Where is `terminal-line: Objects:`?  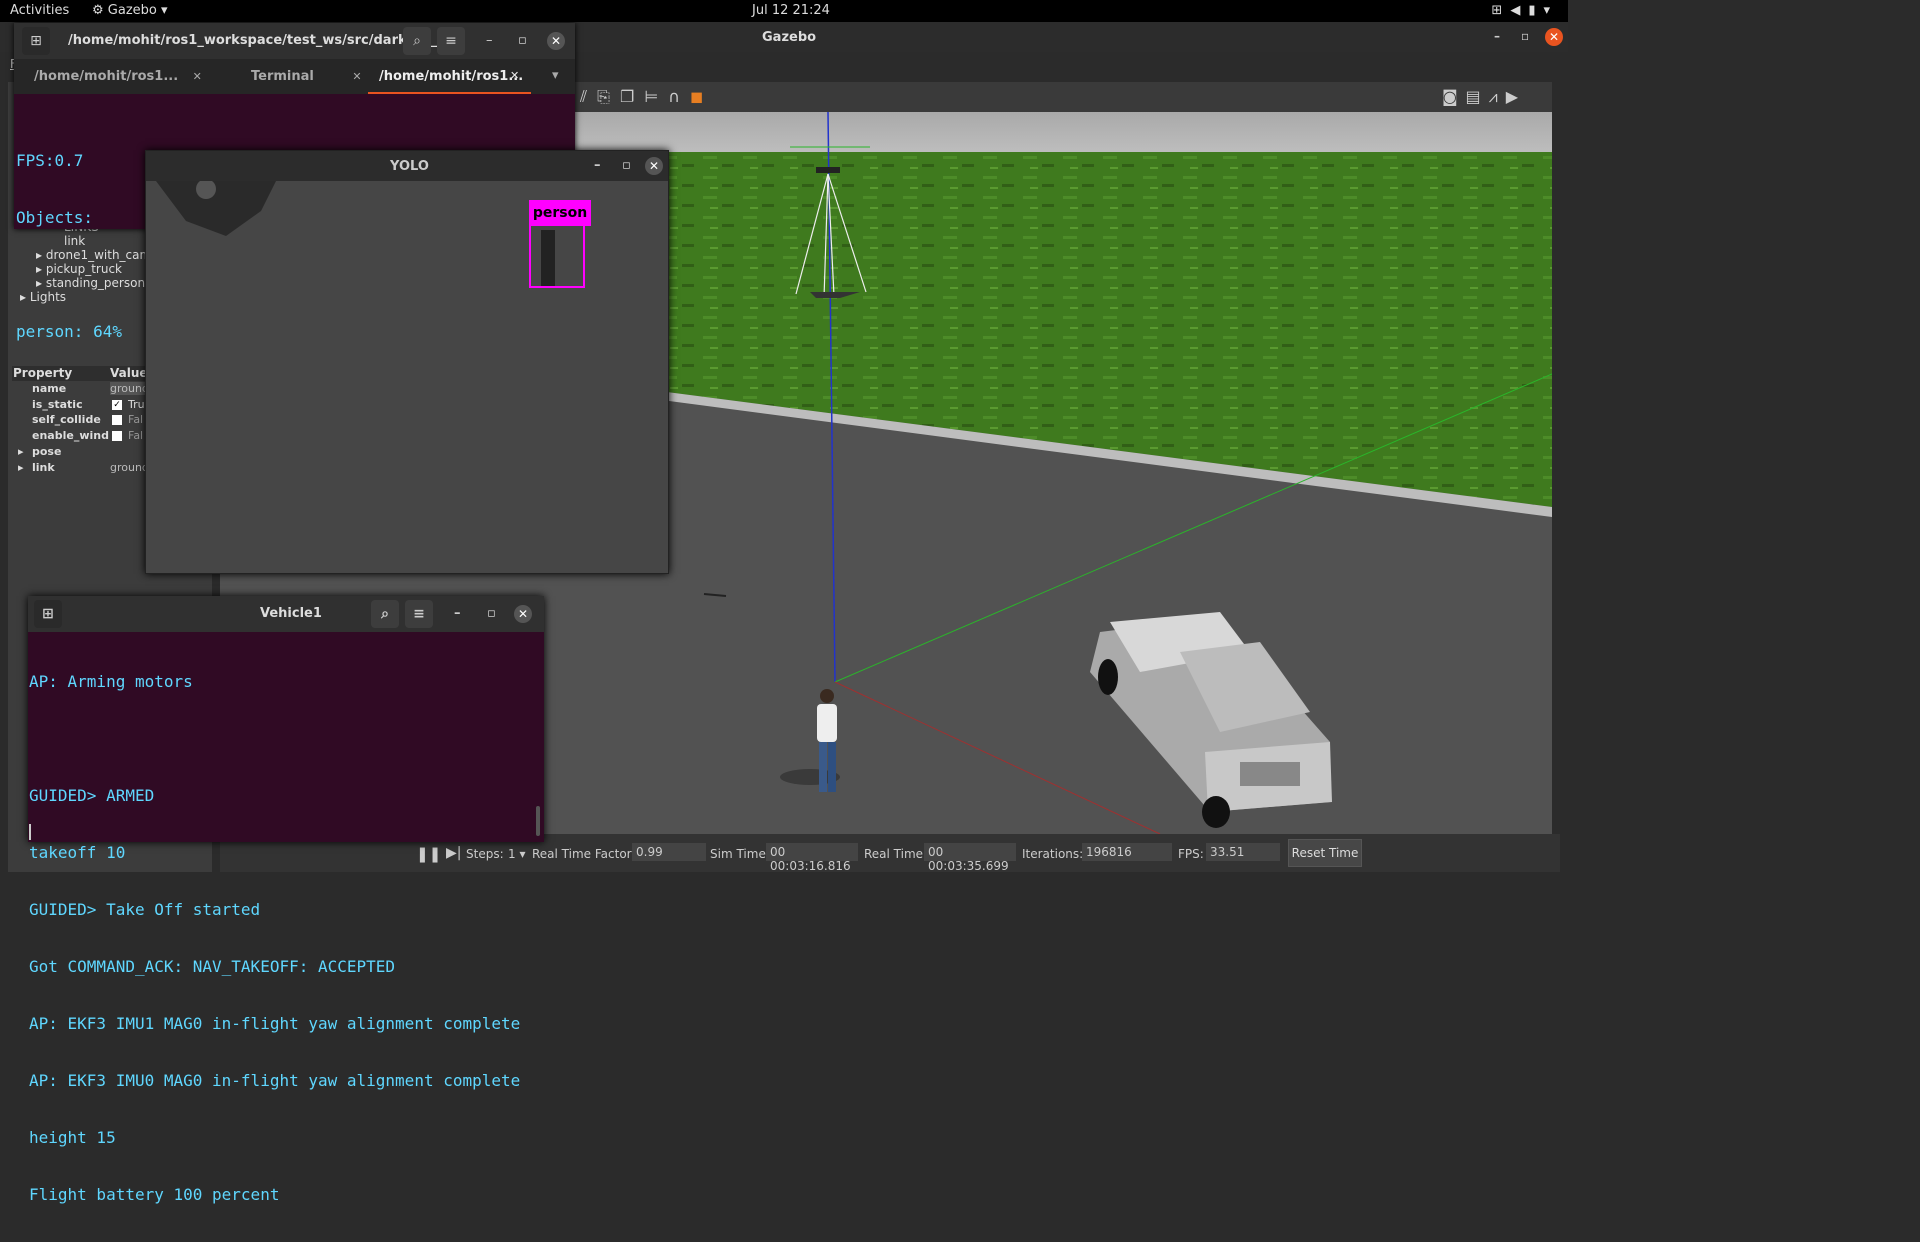 terminal-line: Objects: is located at coordinates (55, 217).